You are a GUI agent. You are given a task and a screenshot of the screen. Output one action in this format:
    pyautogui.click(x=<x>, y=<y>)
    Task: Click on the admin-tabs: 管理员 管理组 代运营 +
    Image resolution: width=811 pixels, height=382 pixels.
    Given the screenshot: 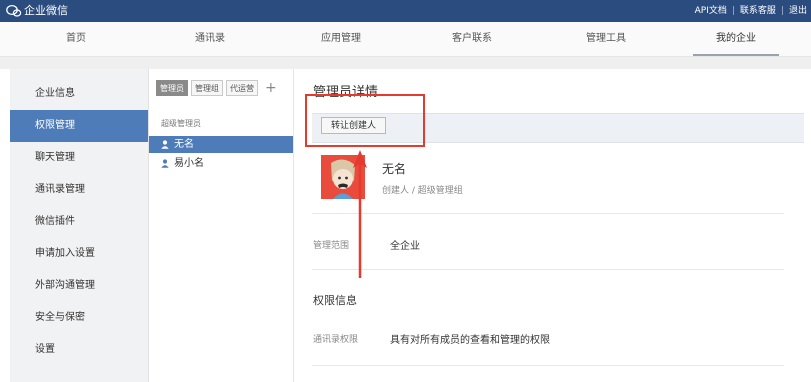 What is the action you would take?
    pyautogui.click(x=216, y=88)
    